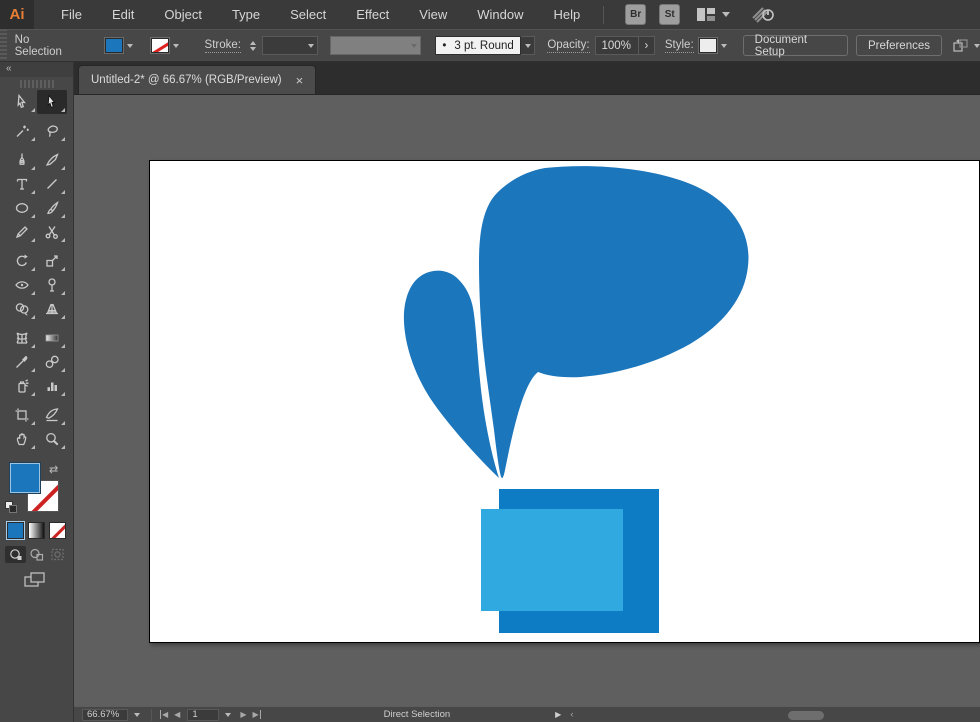  I want to click on status-flyout-icon: ▶, so click(558, 714).